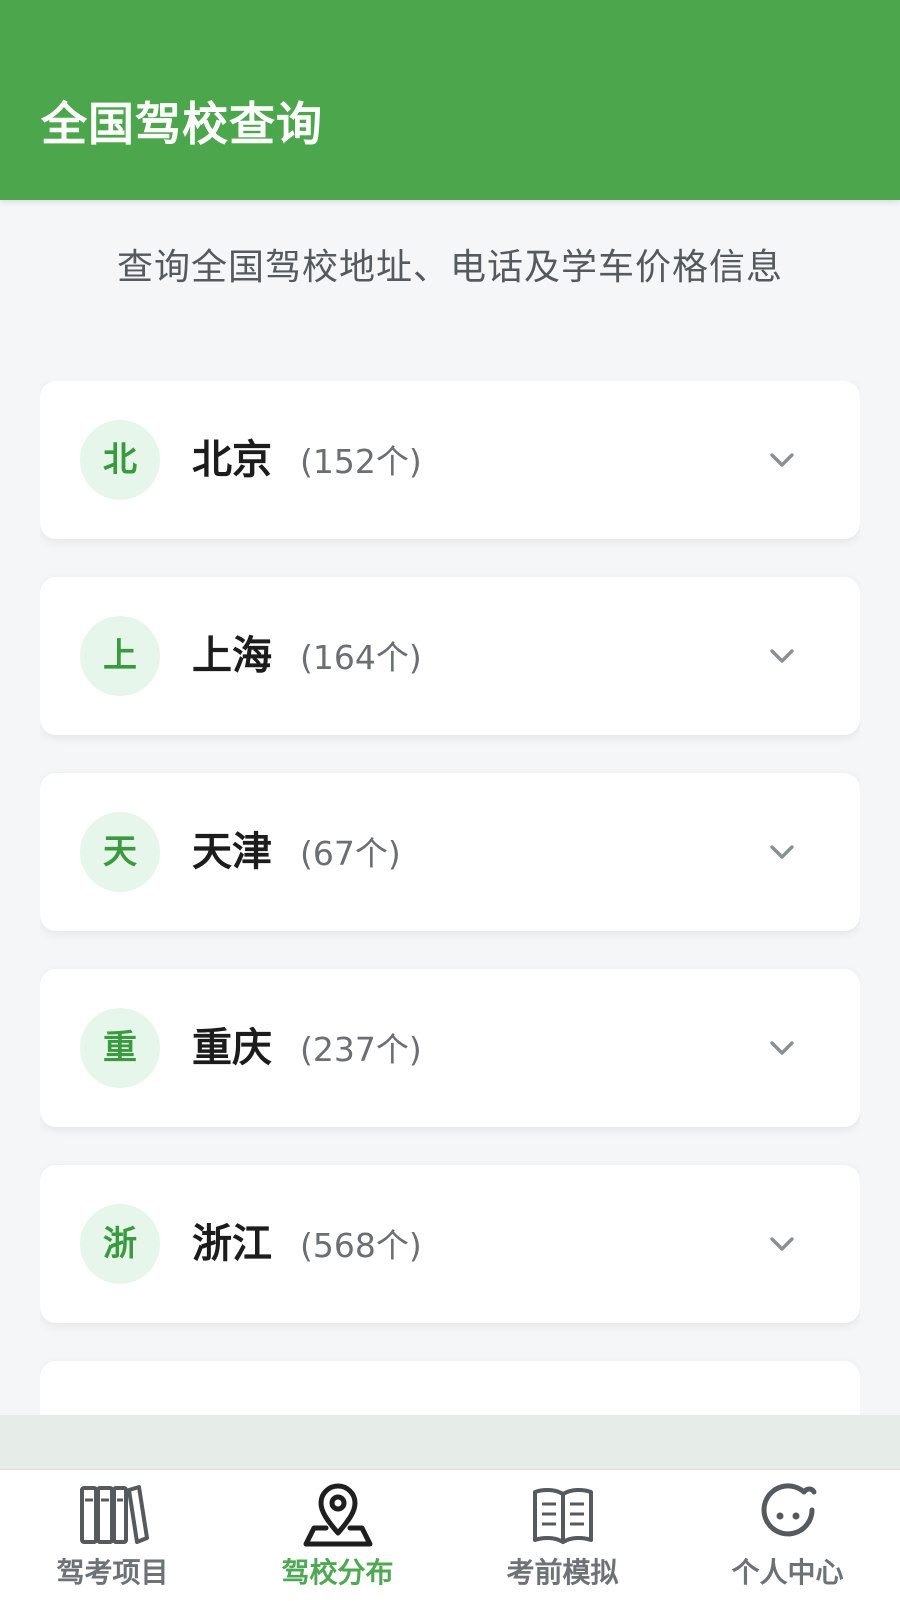 The width and height of the screenshot is (900, 1601). What do you see at coordinates (232, 656) in the screenshot?
I see `city-name: 上海` at bounding box center [232, 656].